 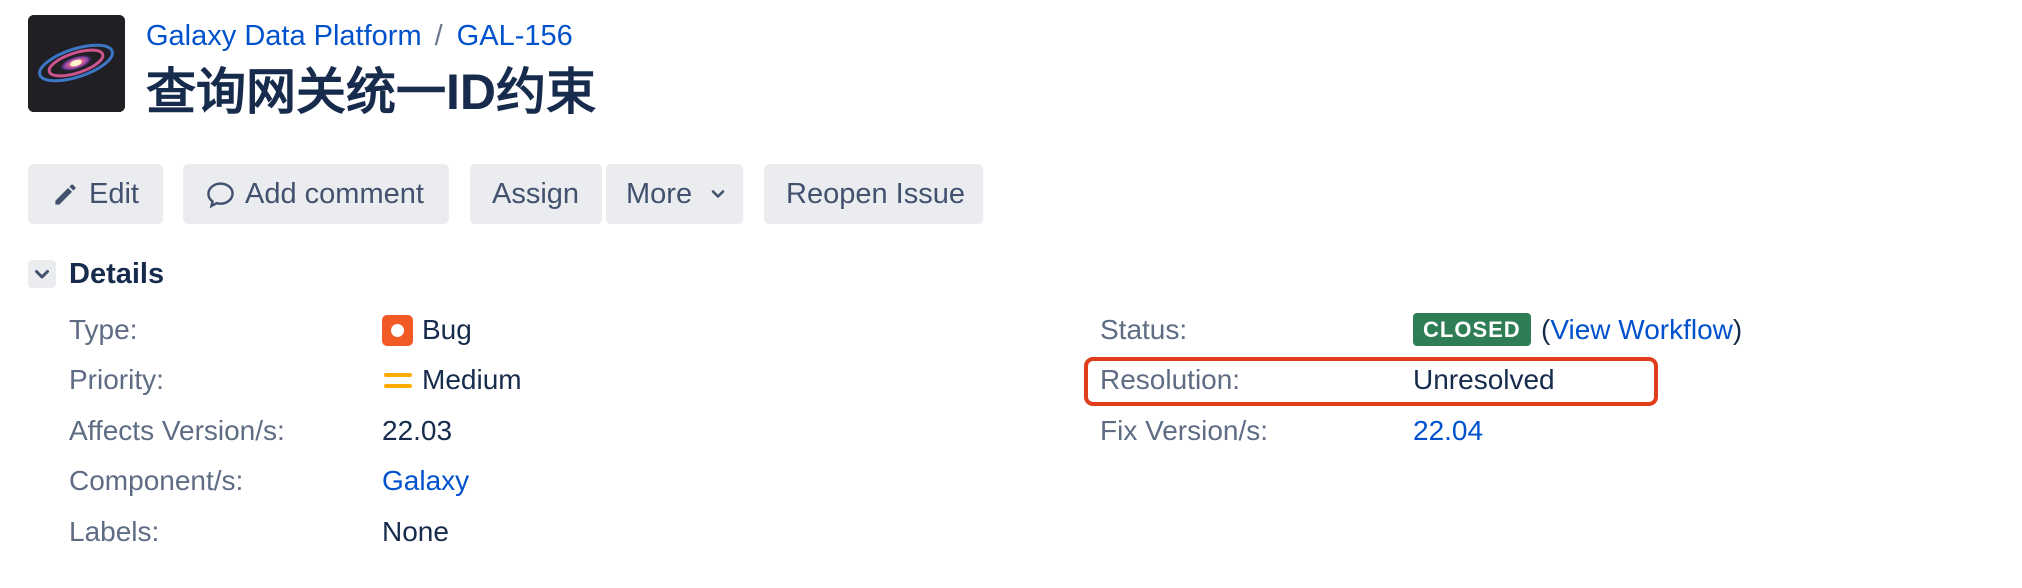 I want to click on details-heading: Details, so click(x=116, y=274).